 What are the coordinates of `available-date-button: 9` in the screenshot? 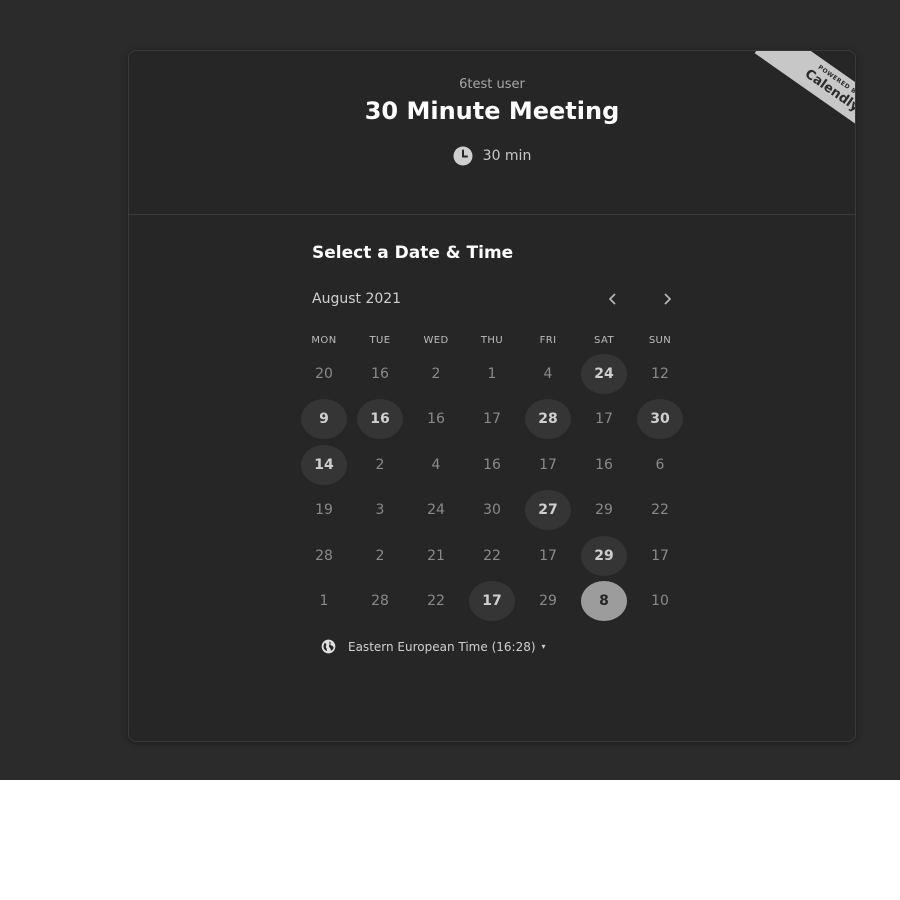 It's located at (324, 419).